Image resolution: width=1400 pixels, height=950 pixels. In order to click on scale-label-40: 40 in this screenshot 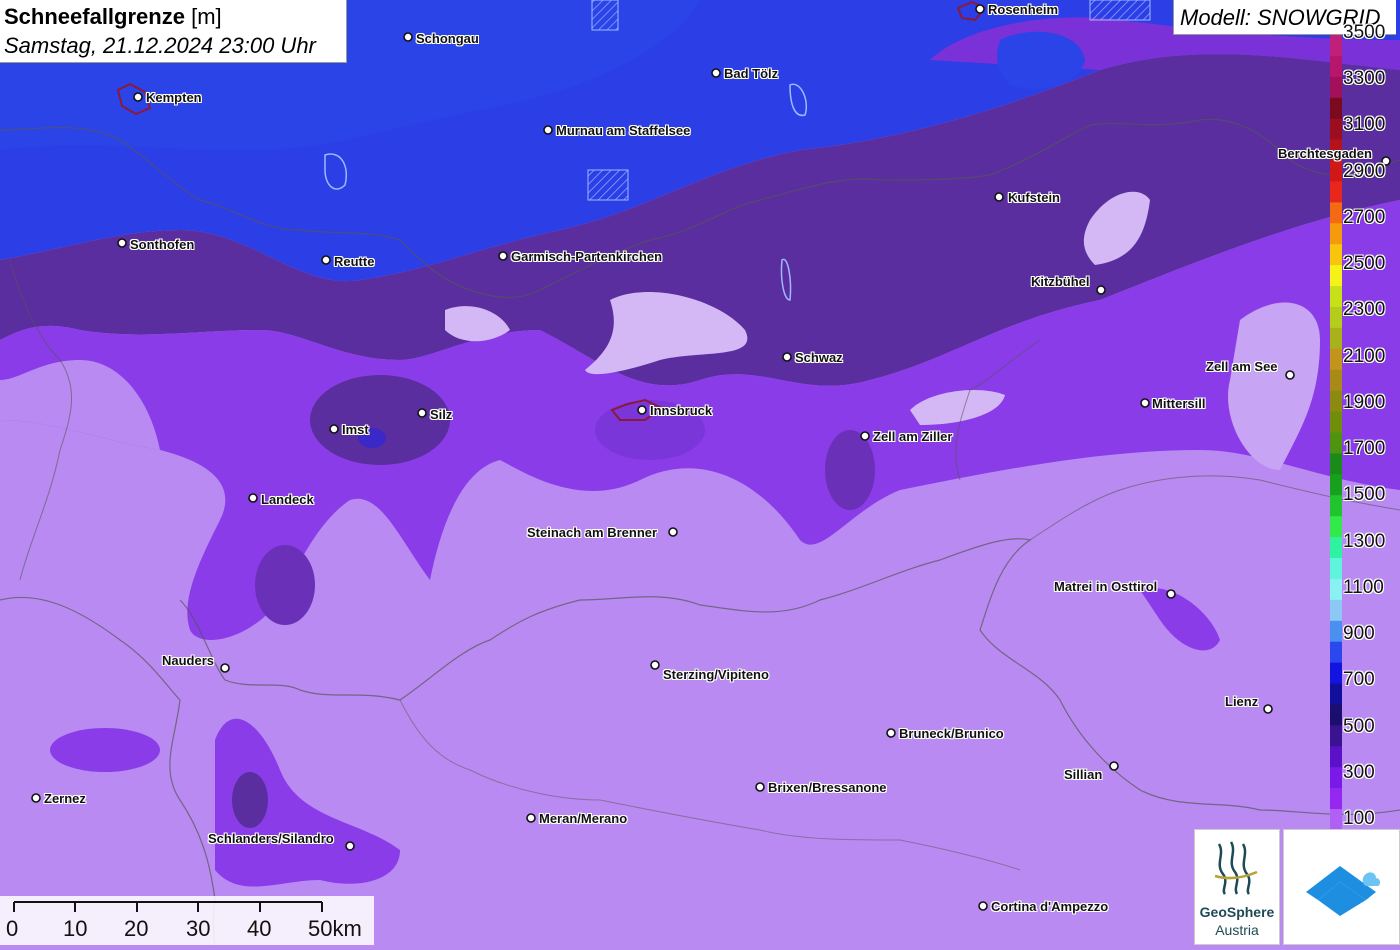, I will do `click(259, 928)`.